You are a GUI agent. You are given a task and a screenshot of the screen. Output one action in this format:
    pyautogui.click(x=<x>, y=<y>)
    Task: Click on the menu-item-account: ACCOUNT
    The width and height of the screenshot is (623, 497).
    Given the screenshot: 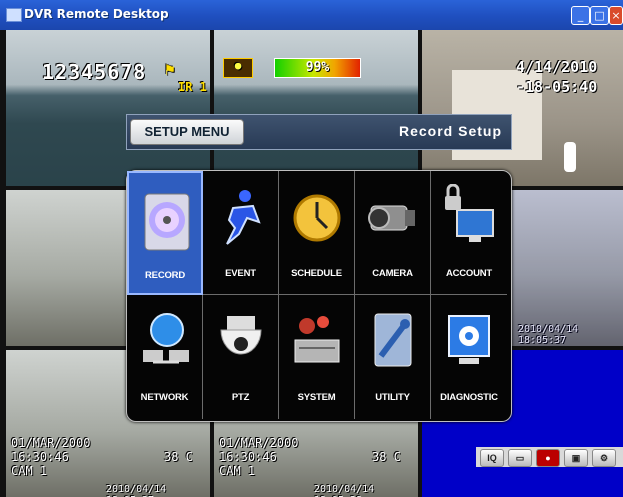 What is the action you would take?
    pyautogui.click(x=469, y=233)
    